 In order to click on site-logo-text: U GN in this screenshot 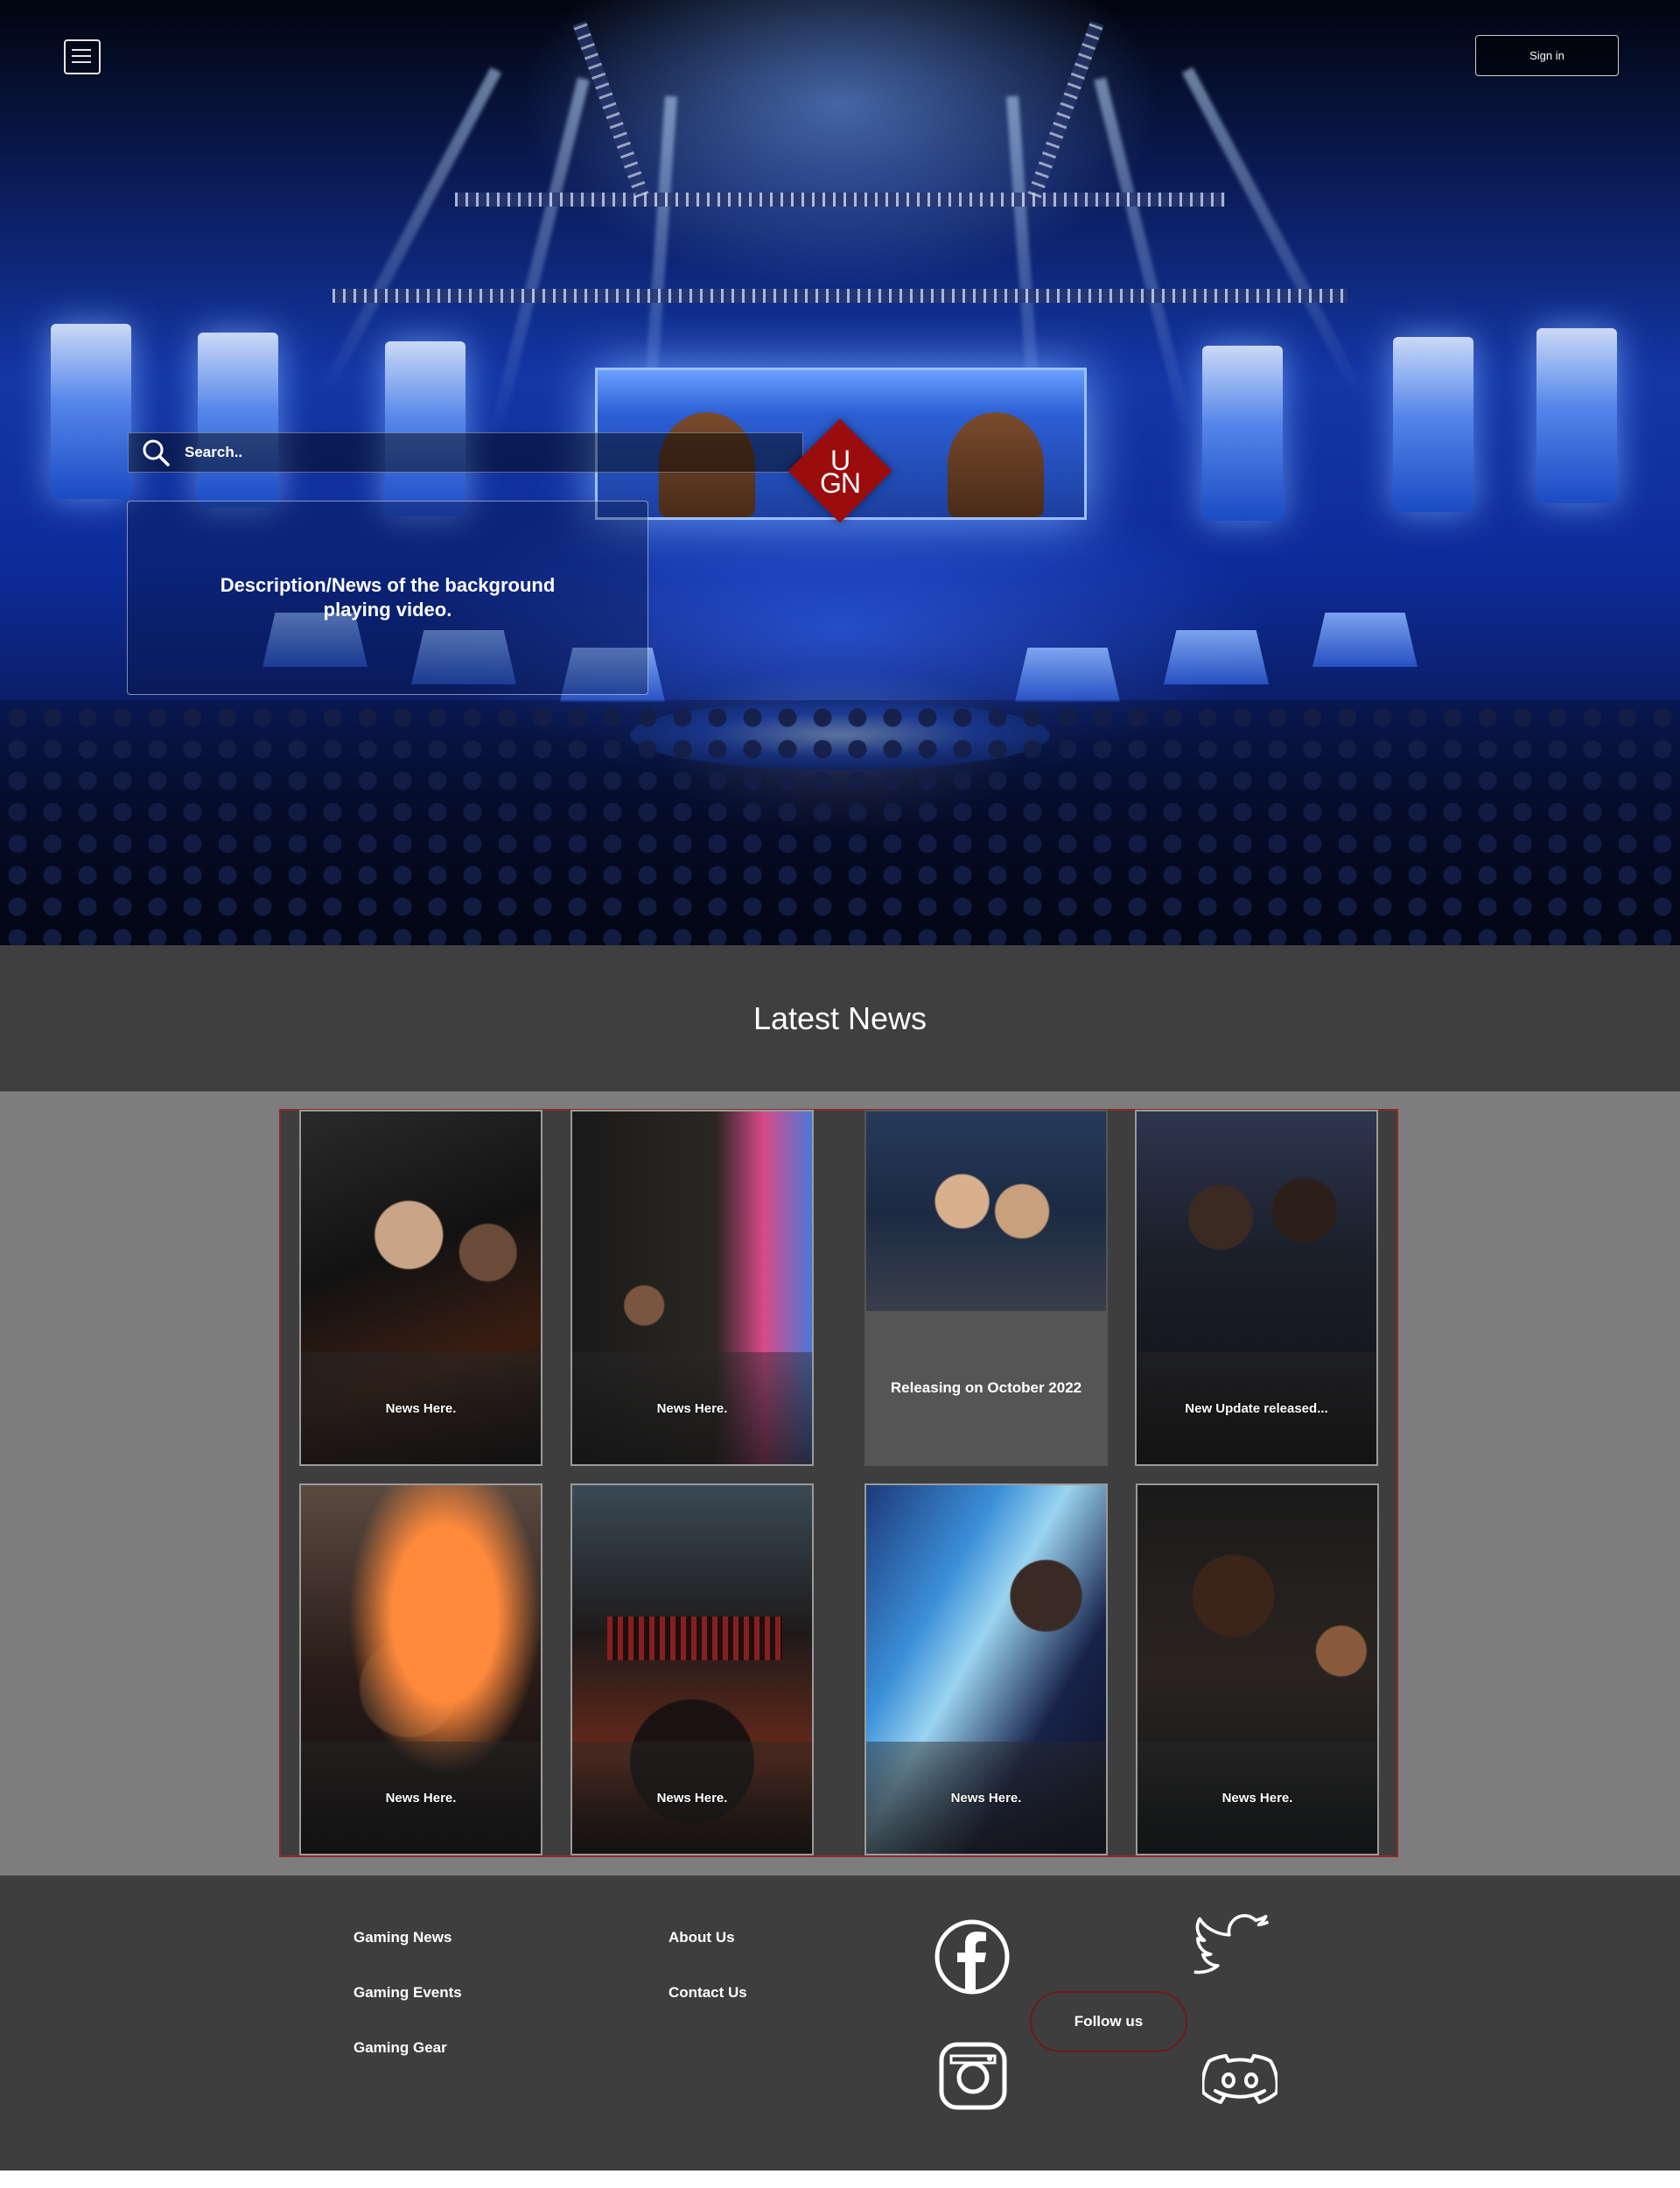, I will do `click(840, 472)`.